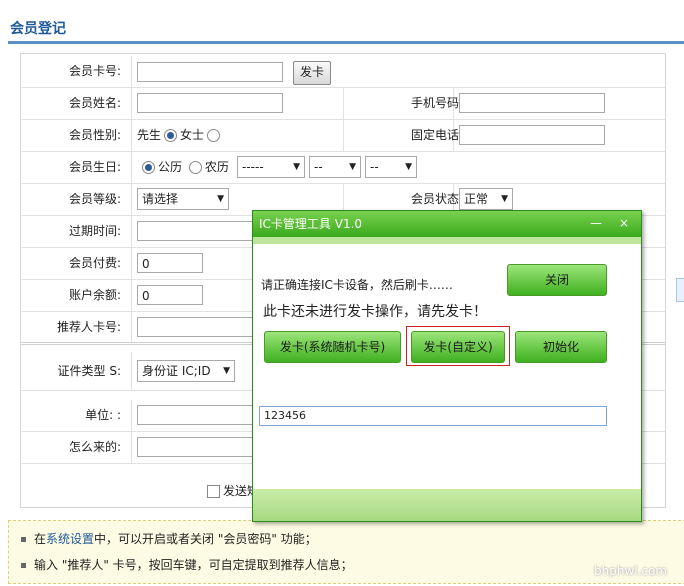 Image resolution: width=684 pixels, height=586 pixels. I want to click on issue-custom-button: 发卡(自定义), so click(458, 347).